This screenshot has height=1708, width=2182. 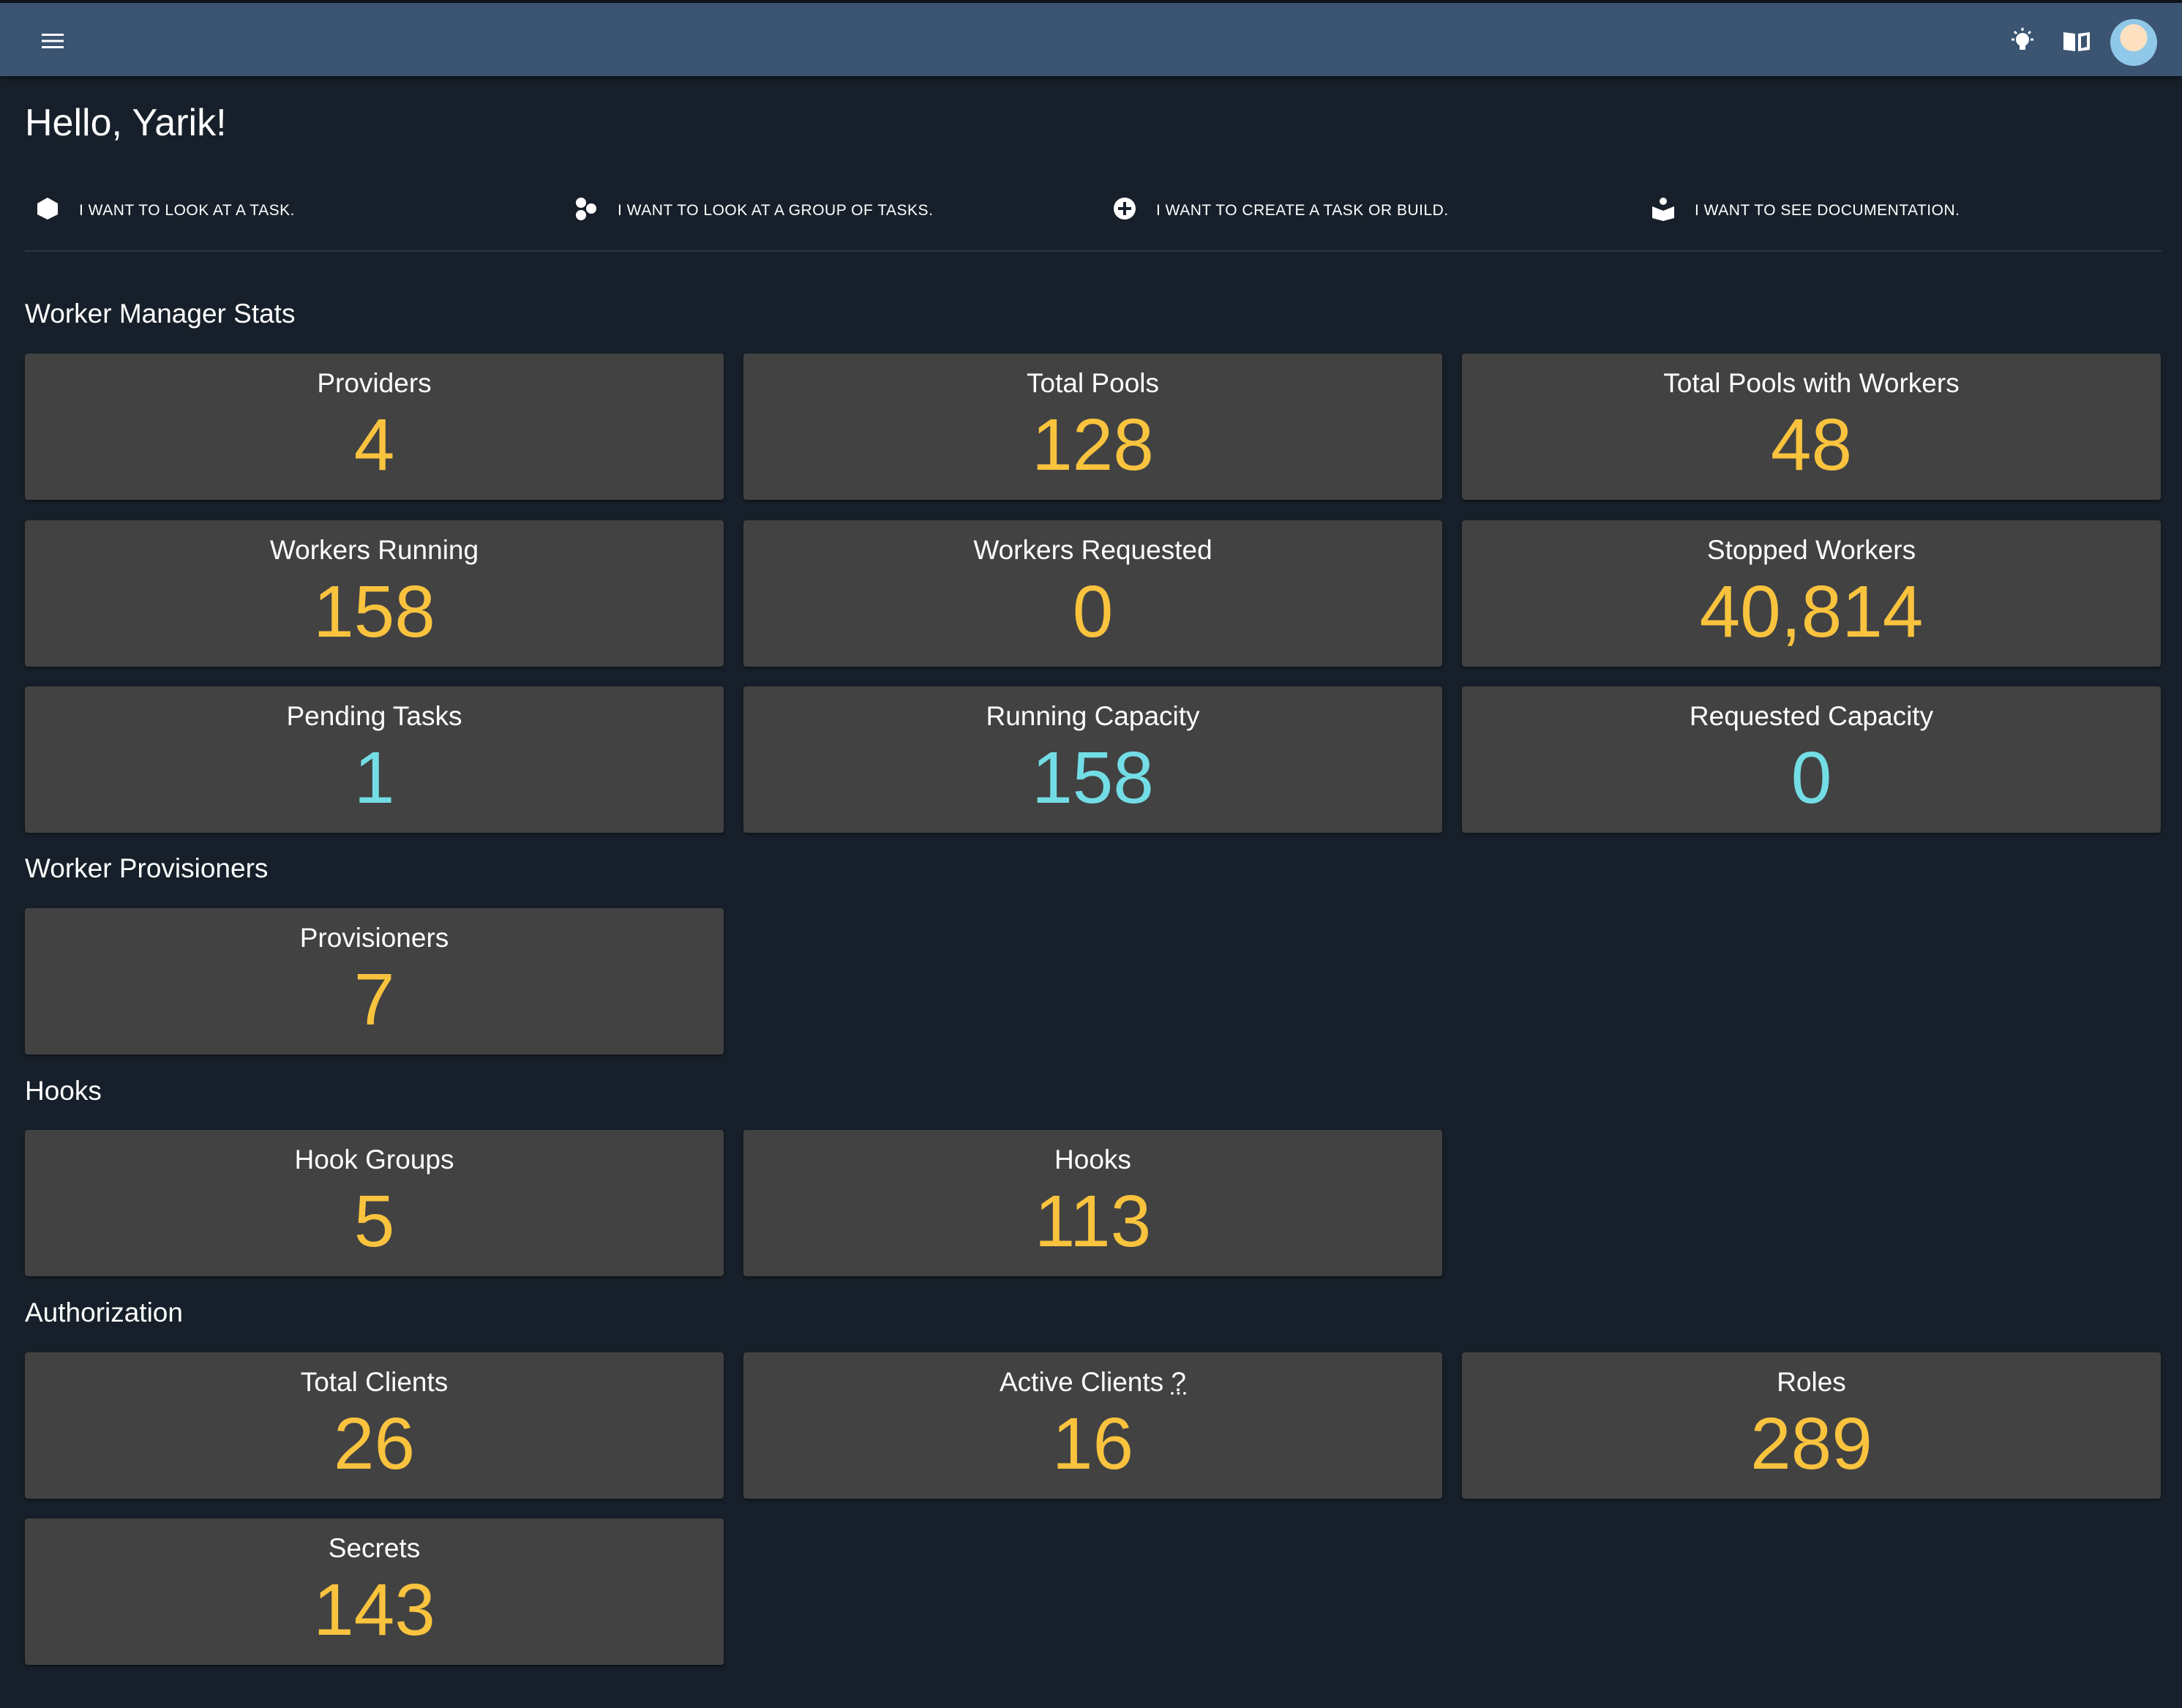 I want to click on plus-circle-icon, so click(x=1124, y=210).